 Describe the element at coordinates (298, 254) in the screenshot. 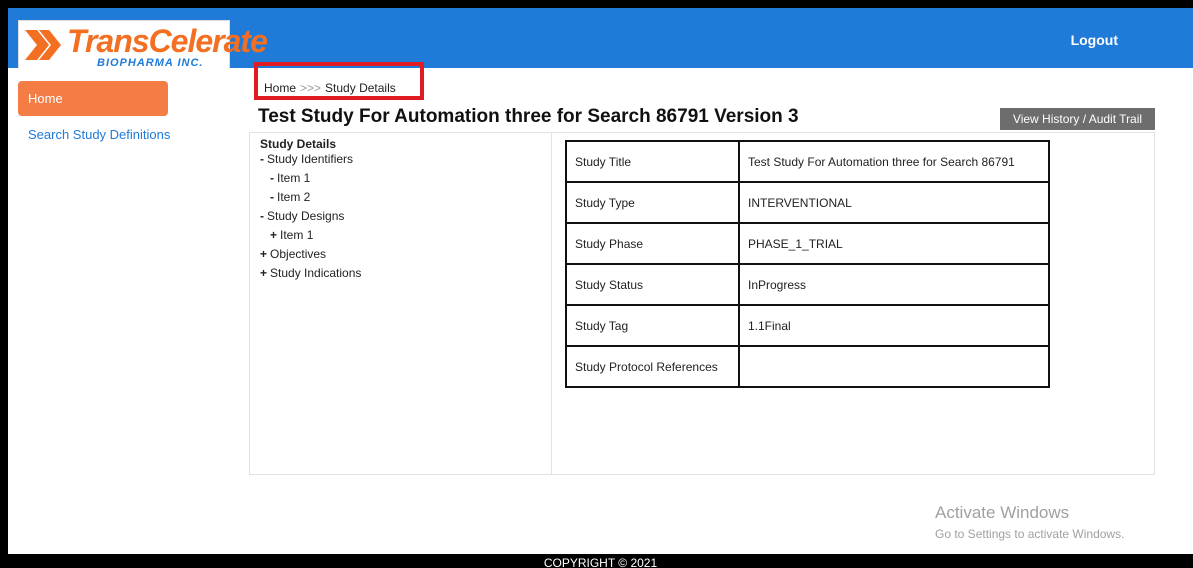

I see `tree-item-label: Objectives` at that location.